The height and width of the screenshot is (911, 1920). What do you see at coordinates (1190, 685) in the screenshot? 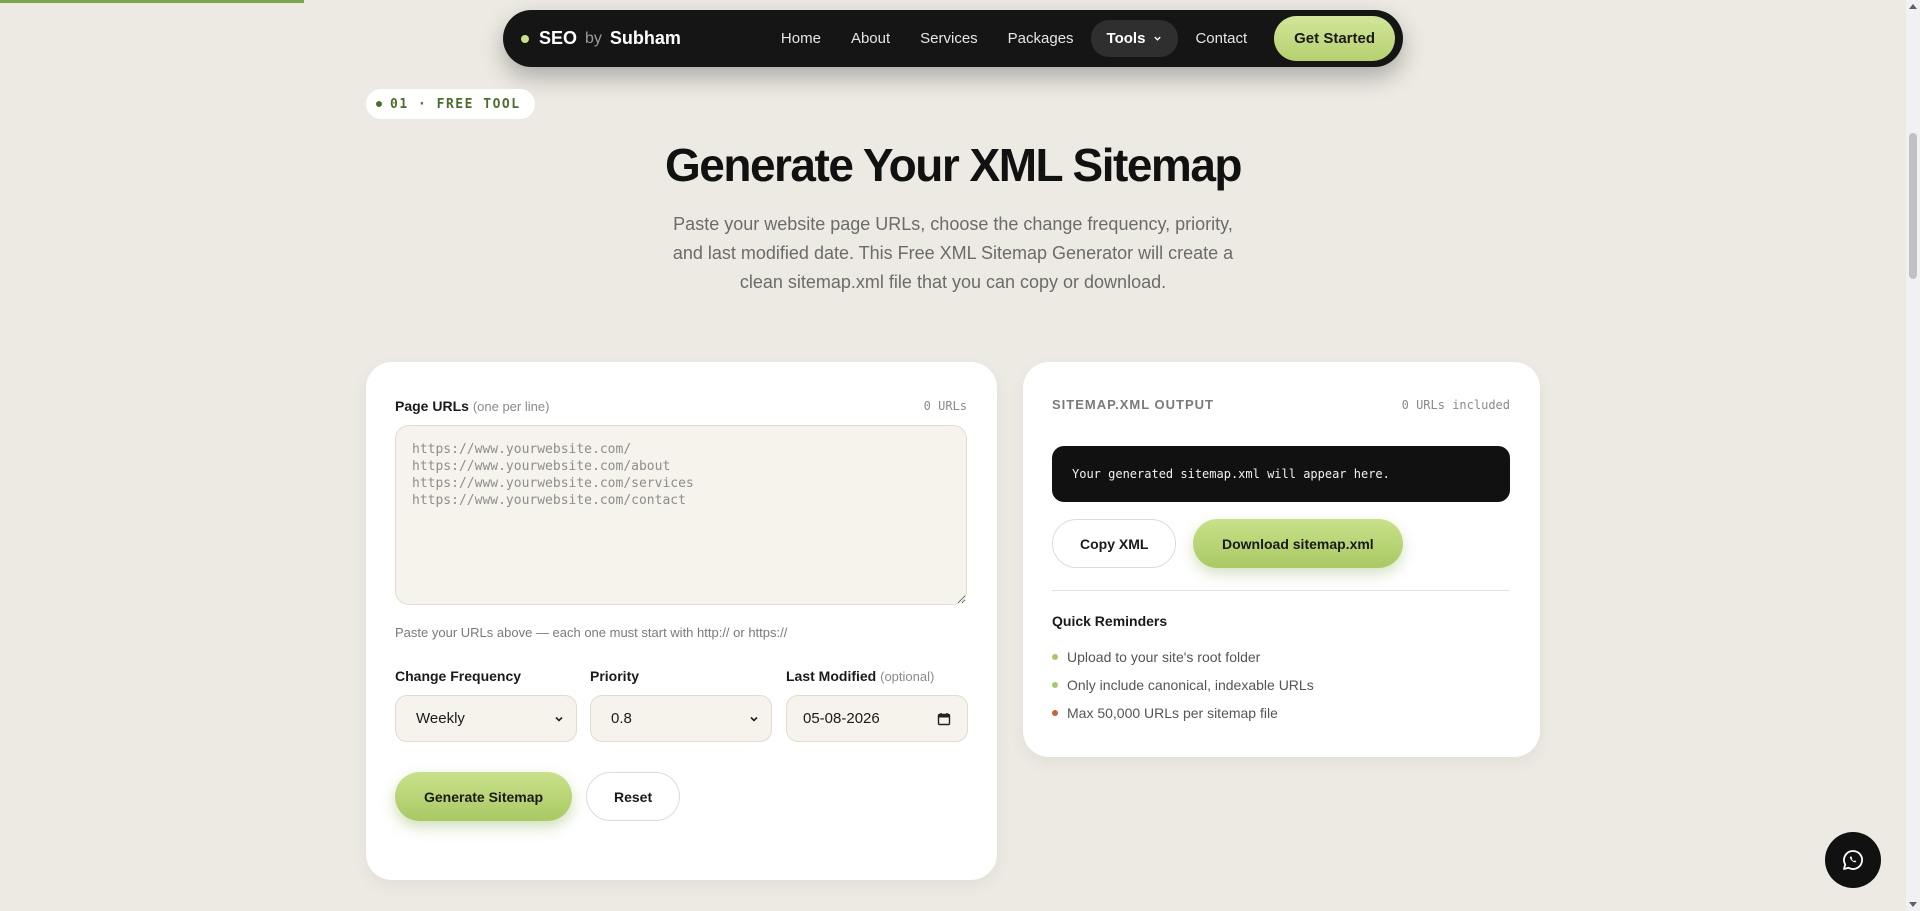
I see `reminder-text: Only include canonical, indexable URLs` at bounding box center [1190, 685].